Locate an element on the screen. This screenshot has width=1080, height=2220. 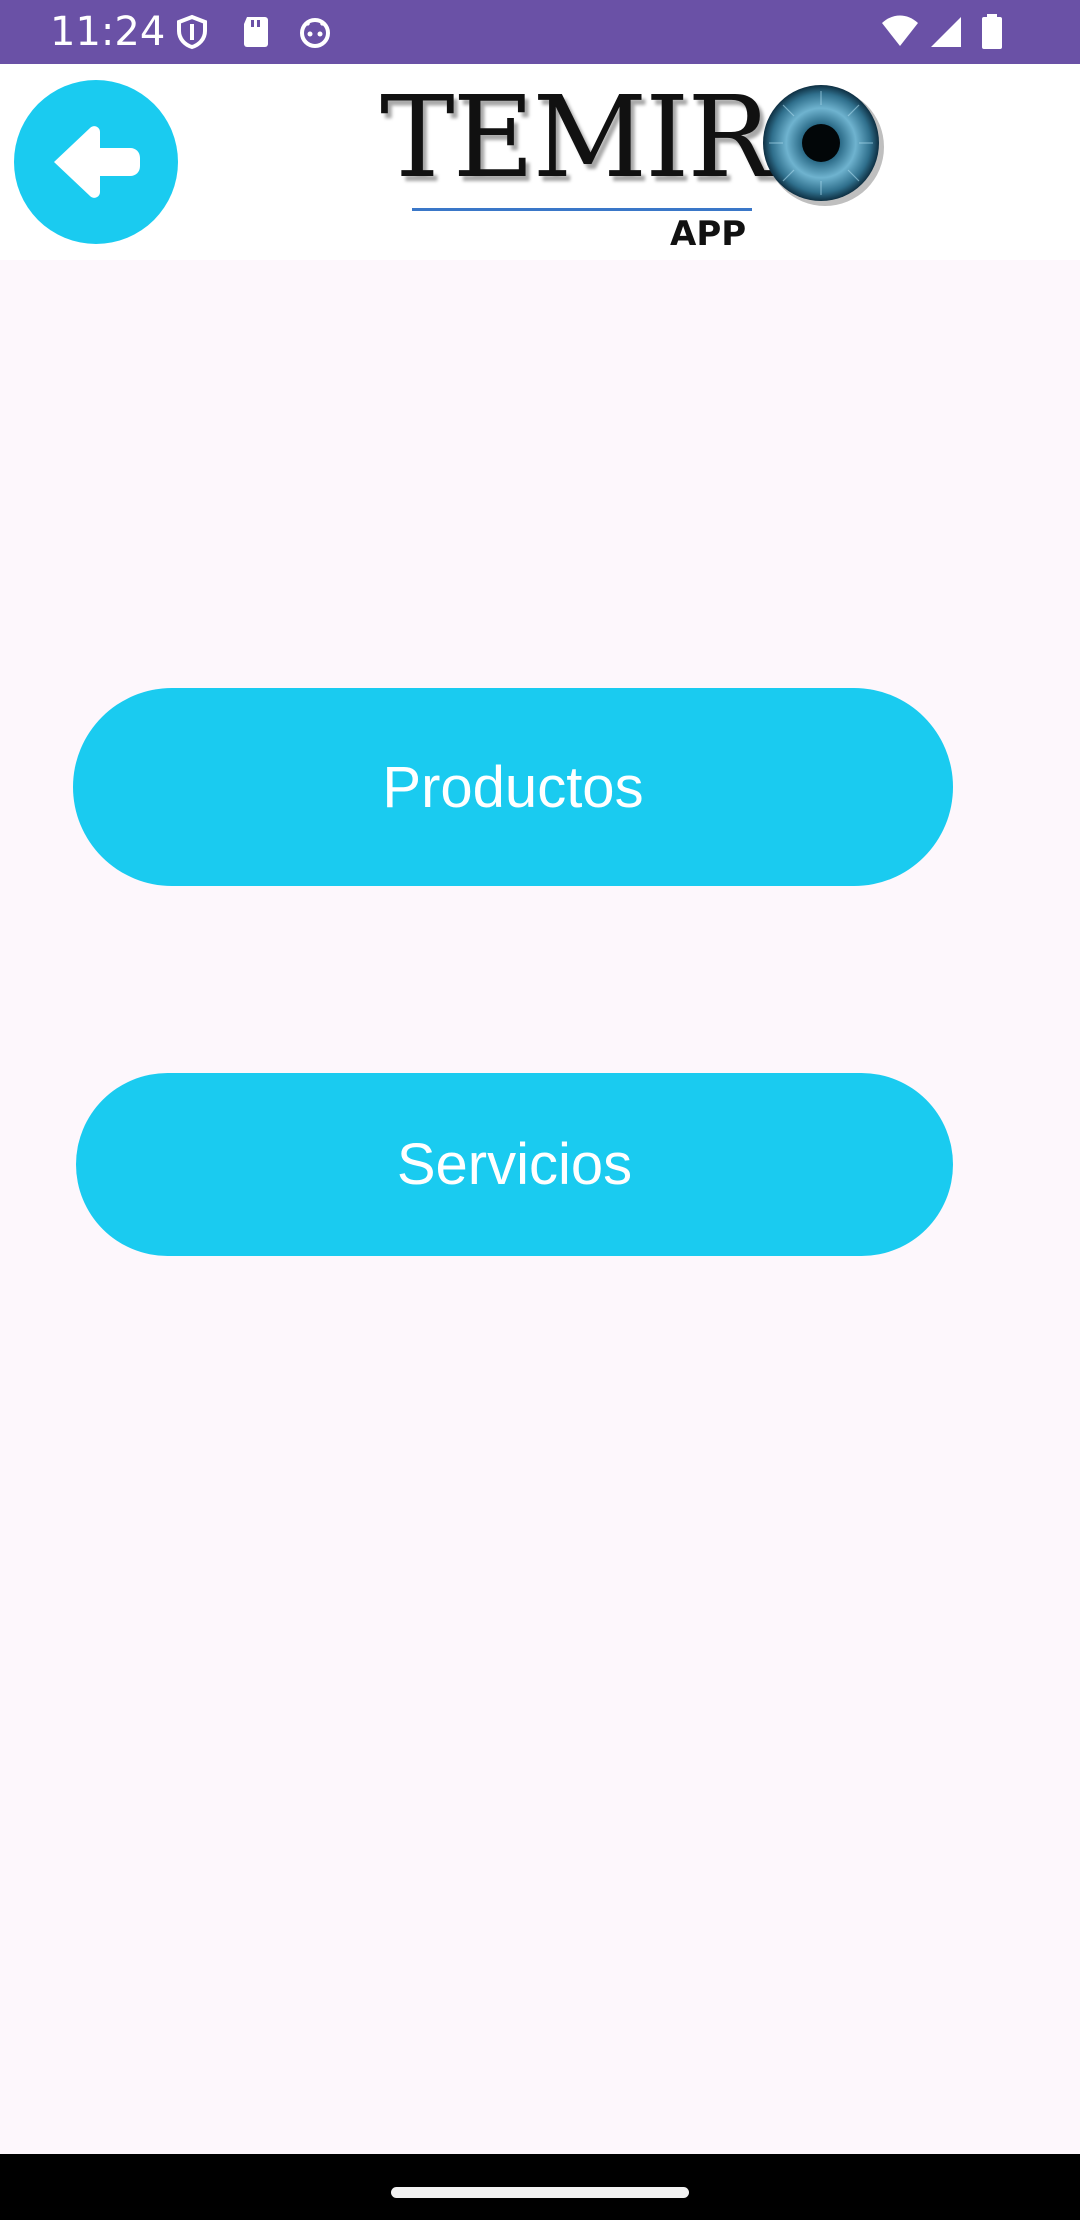
sd-card-icon is located at coordinates (256, 32).